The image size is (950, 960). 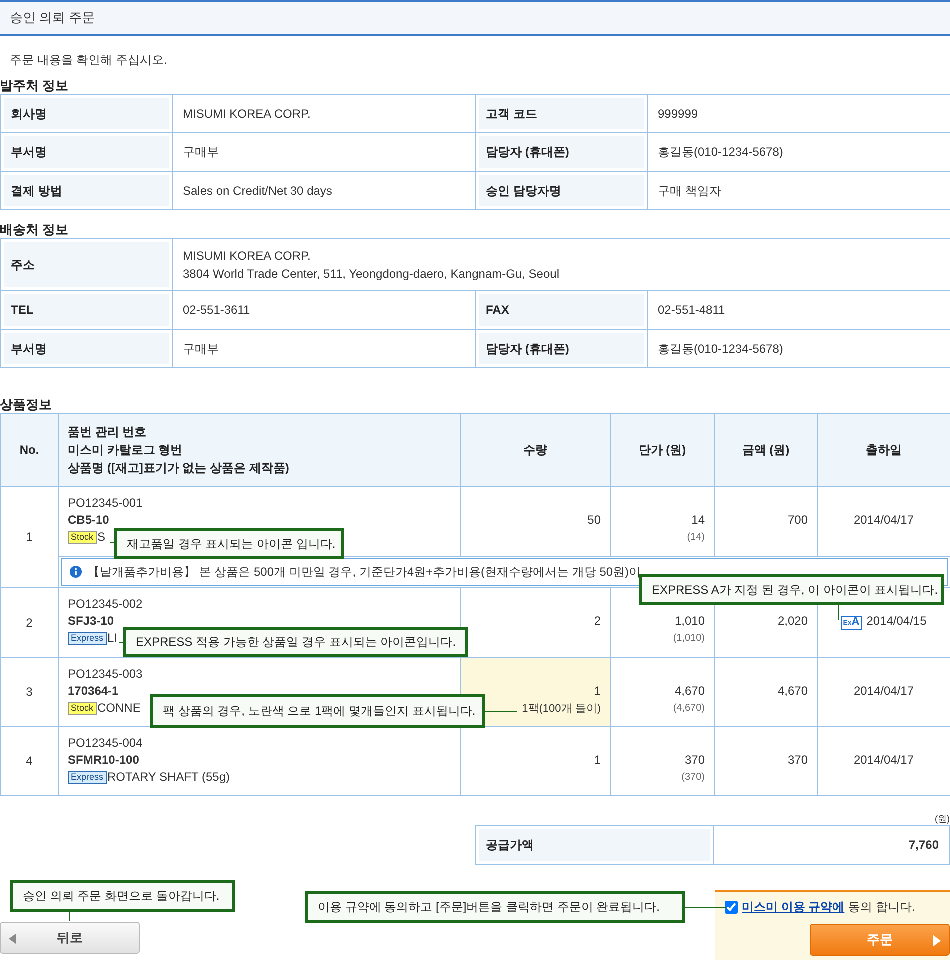 What do you see at coordinates (106, 743) in the screenshot?
I see `order-number: PO12345-004` at bounding box center [106, 743].